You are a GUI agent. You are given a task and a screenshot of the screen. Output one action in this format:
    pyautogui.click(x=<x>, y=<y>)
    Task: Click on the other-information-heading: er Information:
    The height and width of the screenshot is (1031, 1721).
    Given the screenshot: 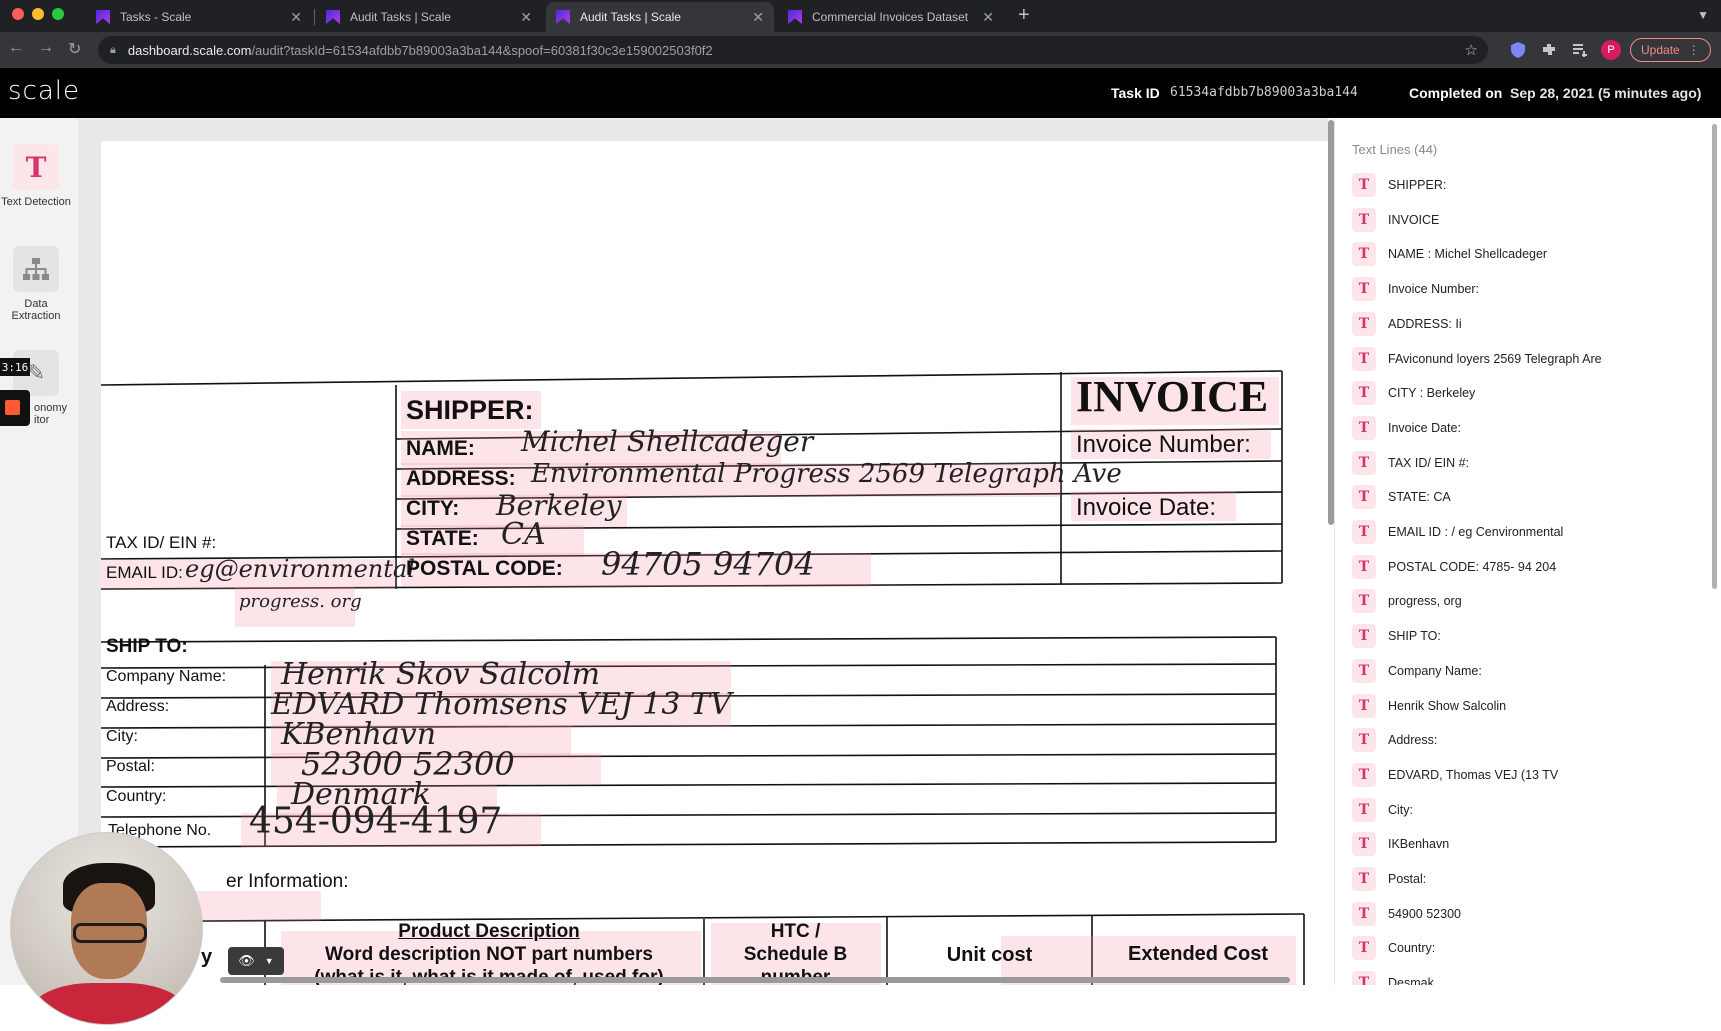 What is the action you would take?
    pyautogui.click(x=287, y=881)
    